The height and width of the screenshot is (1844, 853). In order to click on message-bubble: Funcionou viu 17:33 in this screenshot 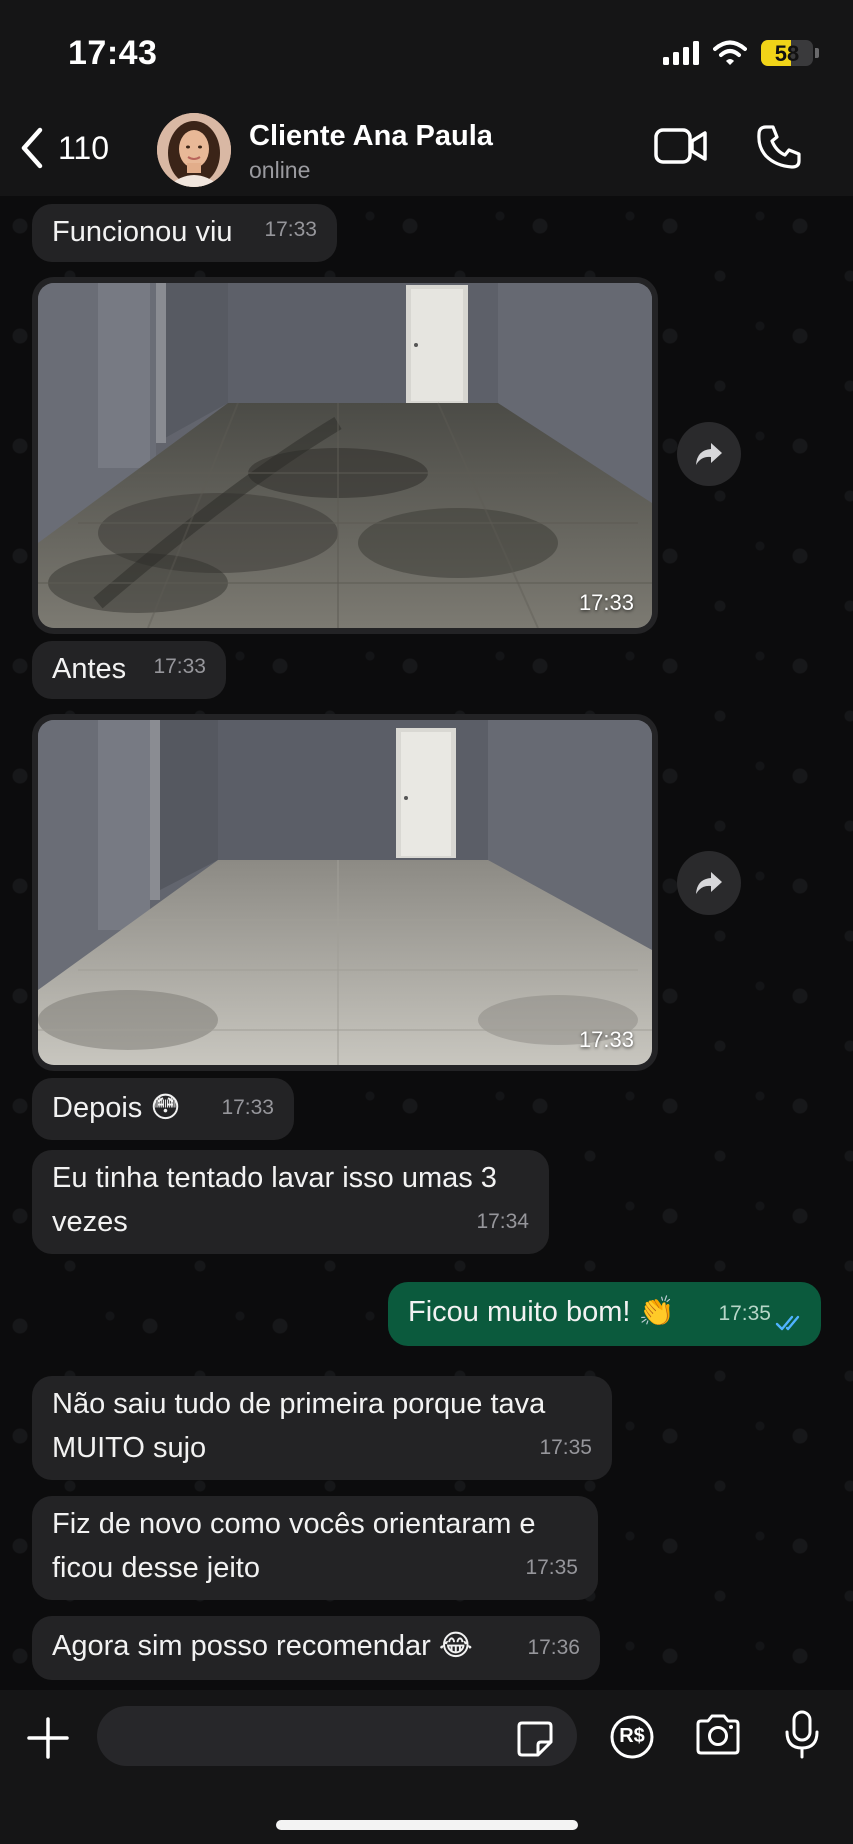, I will do `click(184, 233)`.